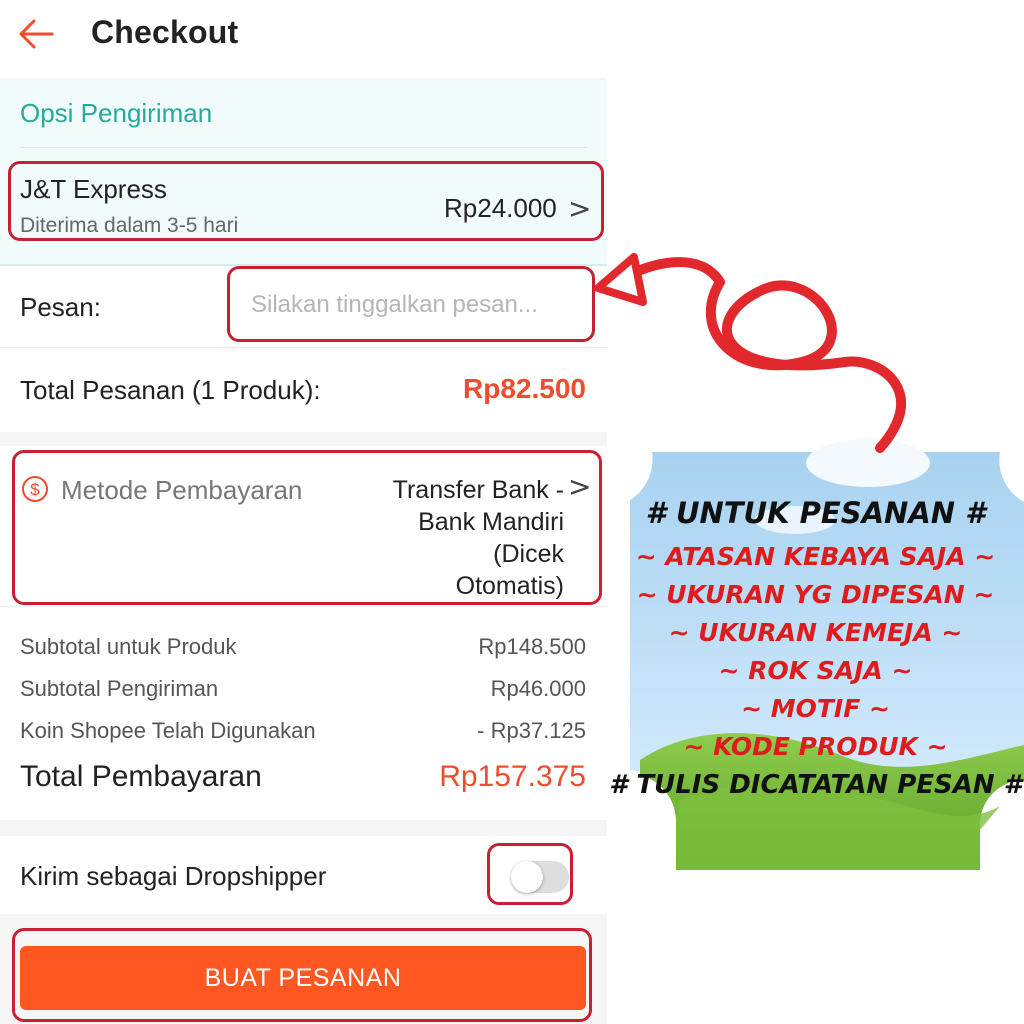 The height and width of the screenshot is (1024, 1024). What do you see at coordinates (173, 876) in the screenshot?
I see `dropshipper-label: Kirim sebagai Dropshipper` at bounding box center [173, 876].